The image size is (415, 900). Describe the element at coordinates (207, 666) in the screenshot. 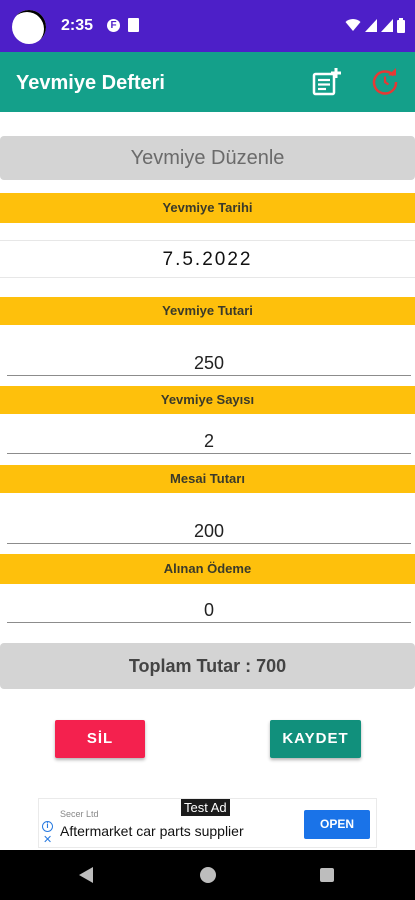

I see `total-amount: Toplam Tutar : 700` at that location.